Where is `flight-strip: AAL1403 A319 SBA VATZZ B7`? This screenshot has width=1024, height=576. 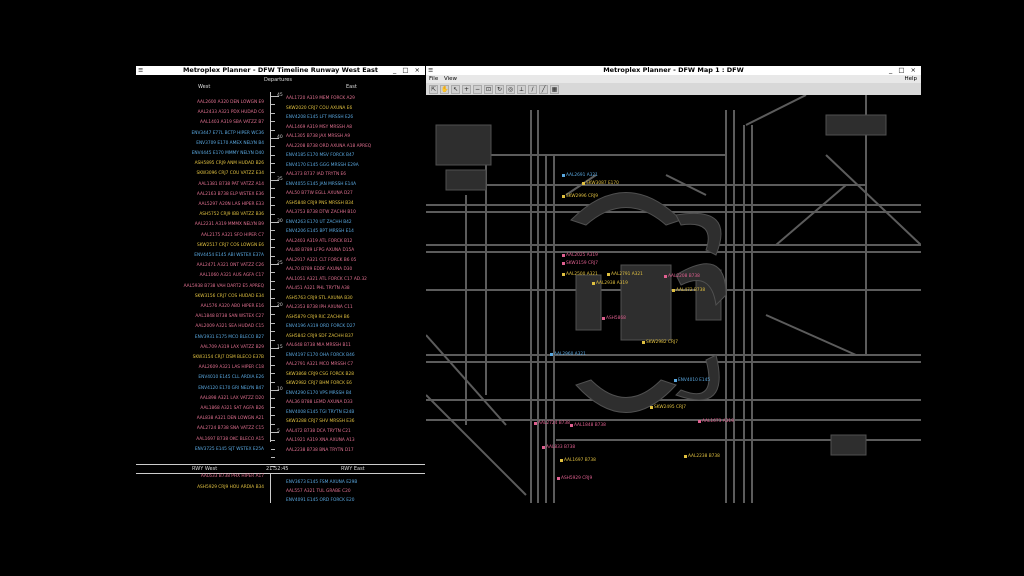
flight-strip: AAL1403 A319 SBA VATZZ B7 is located at coordinates (232, 122).